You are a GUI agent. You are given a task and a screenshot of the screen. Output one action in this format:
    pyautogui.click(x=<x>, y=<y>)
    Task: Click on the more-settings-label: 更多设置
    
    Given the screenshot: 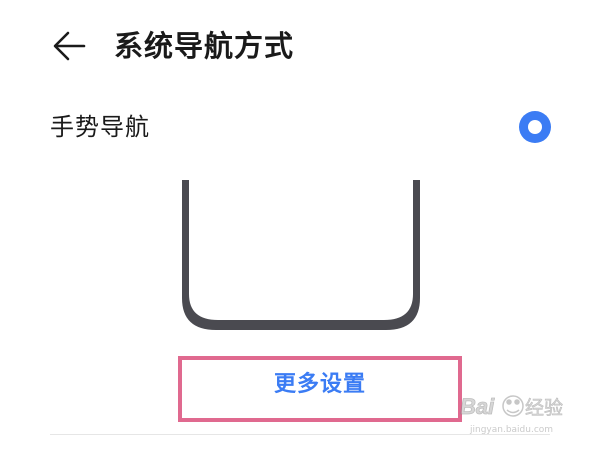 What is the action you would take?
    pyautogui.click(x=319, y=384)
    